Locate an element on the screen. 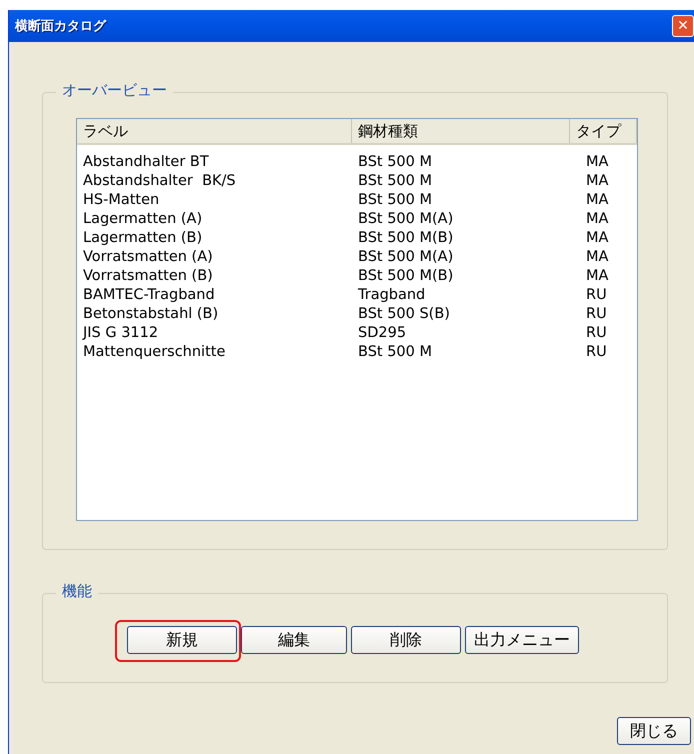 The width and height of the screenshot is (694, 754). column-header: 鋼材種類 is located at coordinates (461, 131).